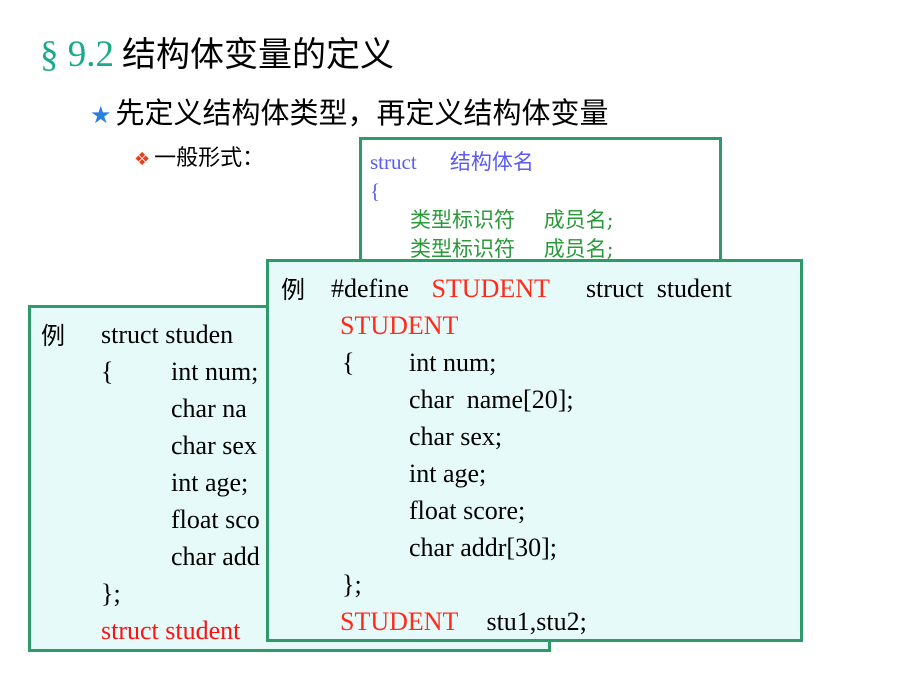 Image resolution: width=920 pixels, height=690 pixels. Describe the element at coordinates (370, 288) in the screenshot. I see `define-keyword: #define` at that location.